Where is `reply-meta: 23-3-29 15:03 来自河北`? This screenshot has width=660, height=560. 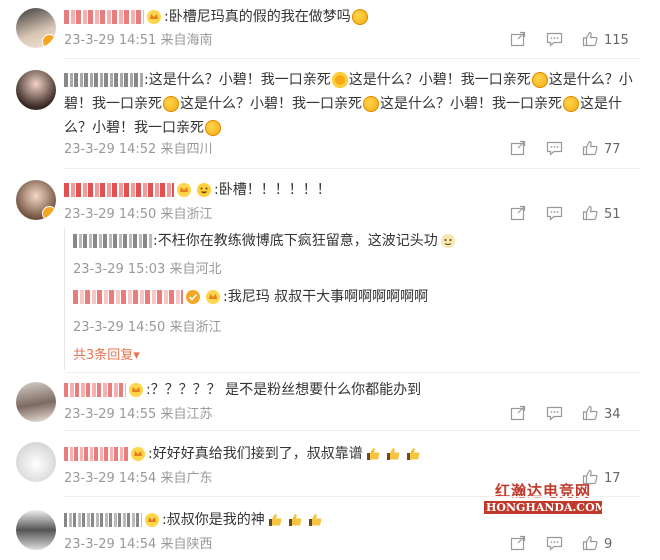 reply-meta: 23-3-29 15:03 来自河北 is located at coordinates (147, 267).